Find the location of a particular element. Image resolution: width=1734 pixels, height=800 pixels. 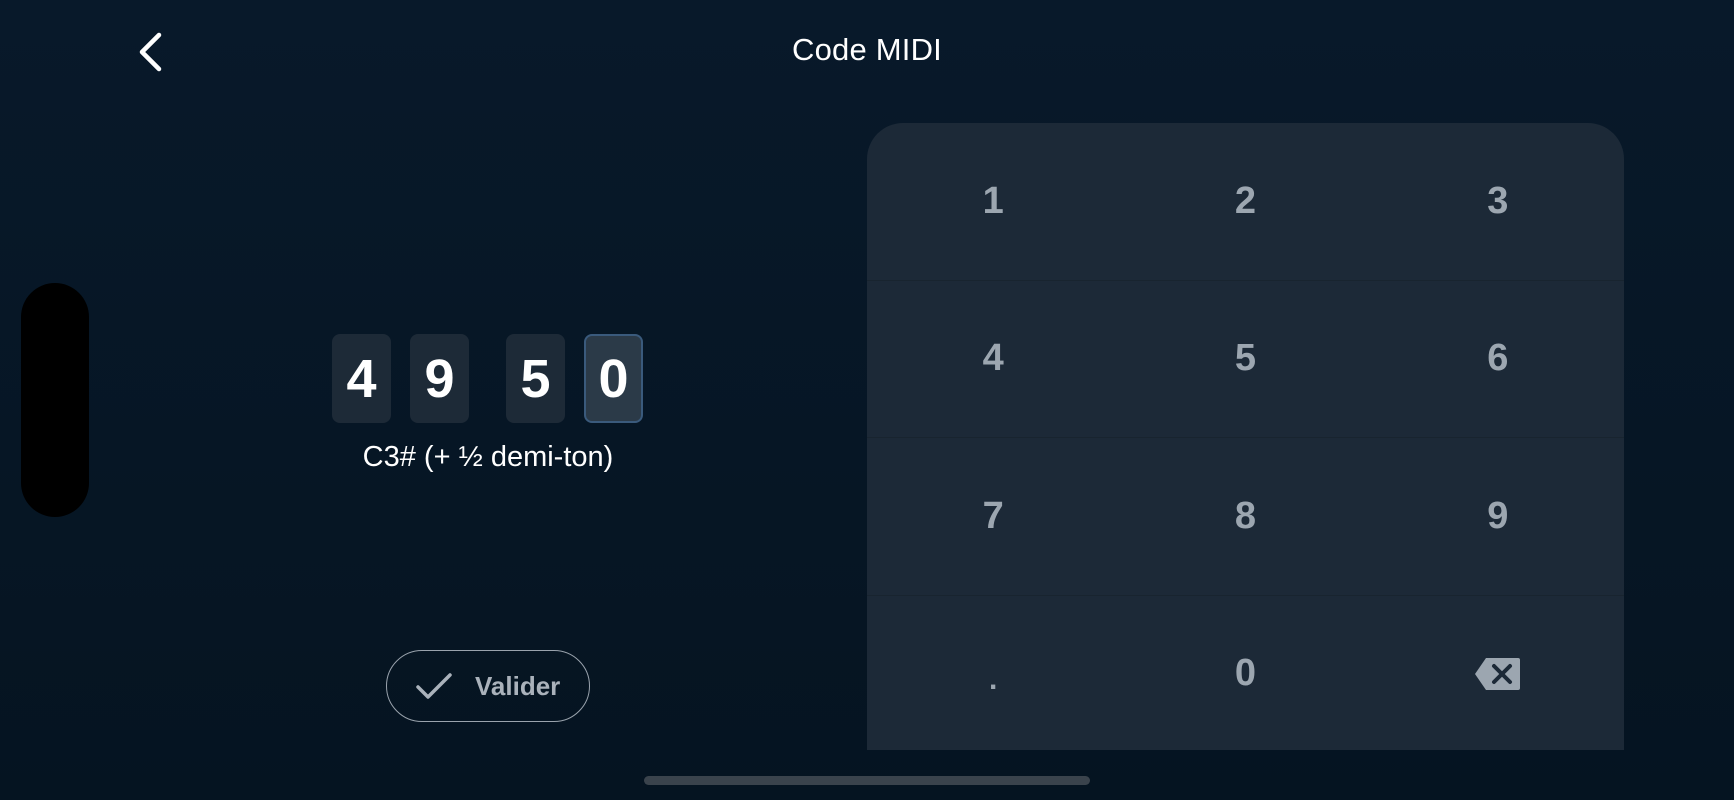

digit-box-4-active: 0 is located at coordinates (613, 378).